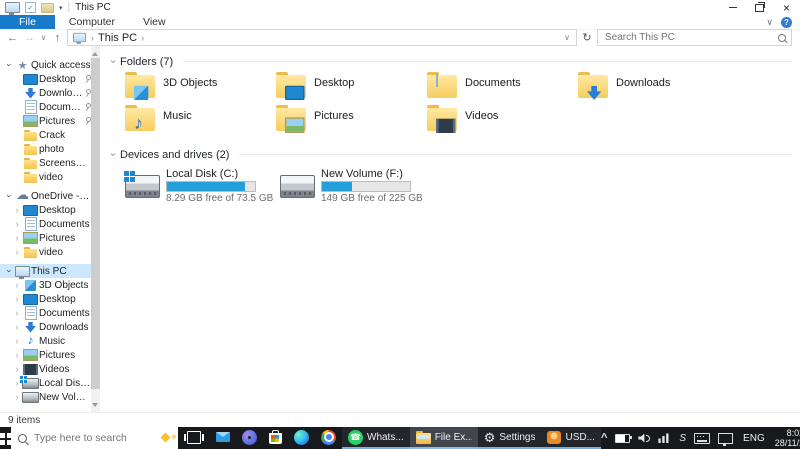  Describe the element at coordinates (50, 397) in the screenshot. I see `sidebar-item: New Volume (F:)` at that location.